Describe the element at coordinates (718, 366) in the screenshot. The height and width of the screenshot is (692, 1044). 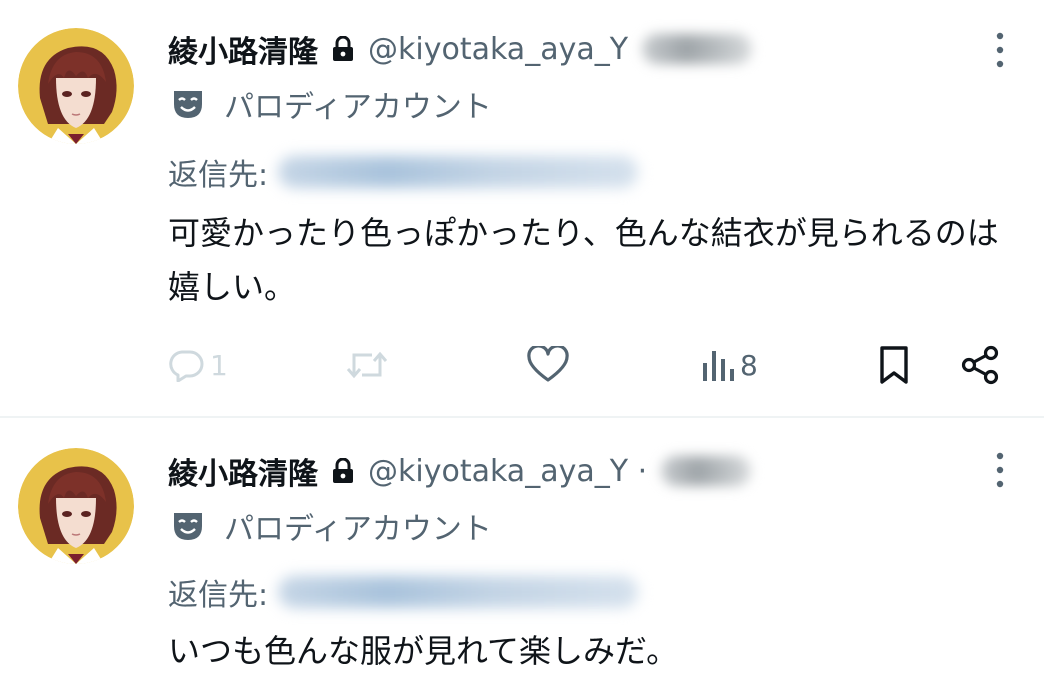
I see `views-chart-icon` at that location.